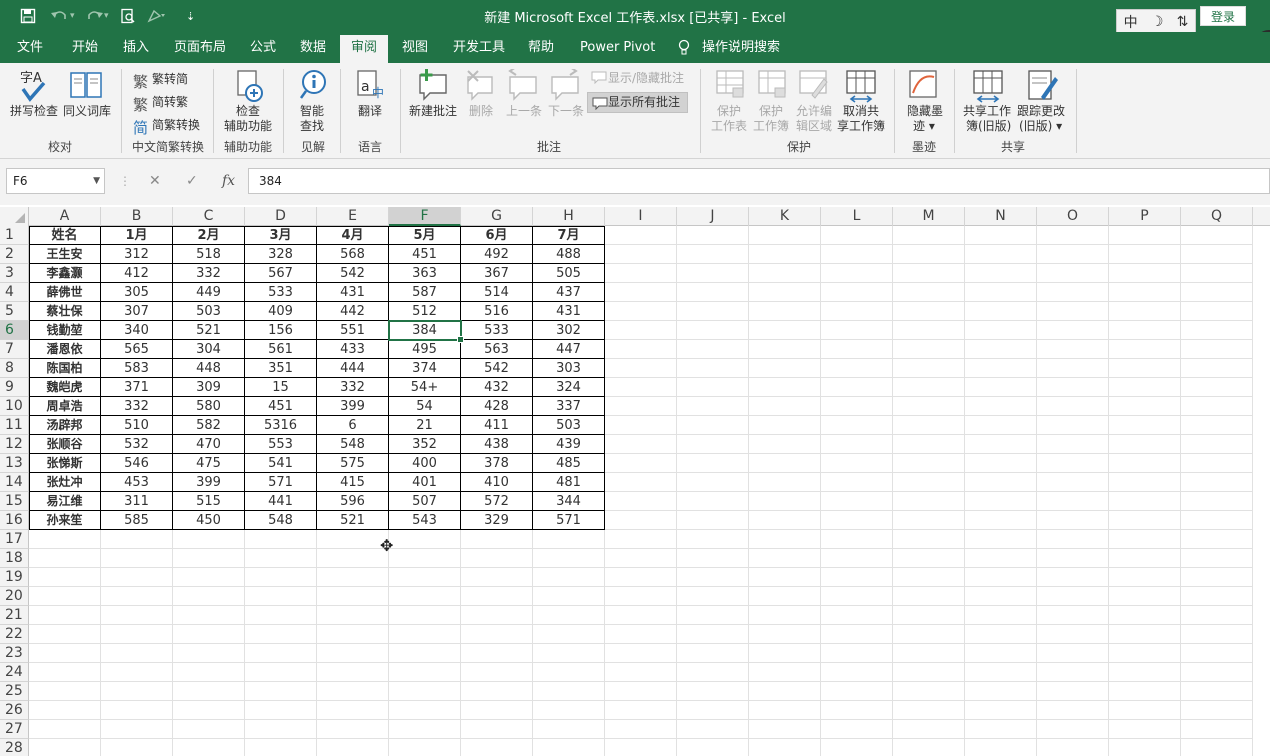  I want to click on cell-n28, so click(1001, 747).